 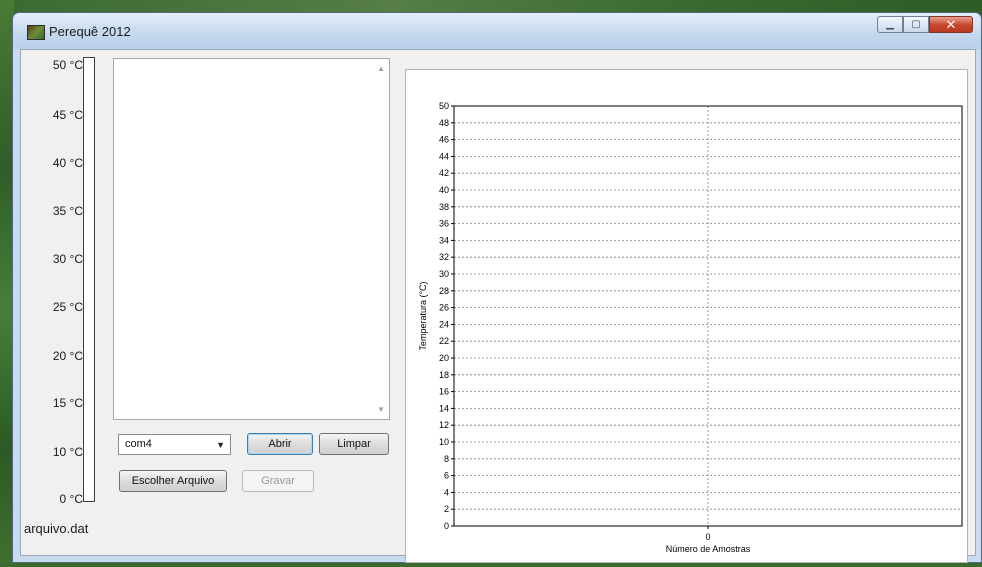 I want to click on temp-scale-label: 30 °C, so click(x=67, y=259).